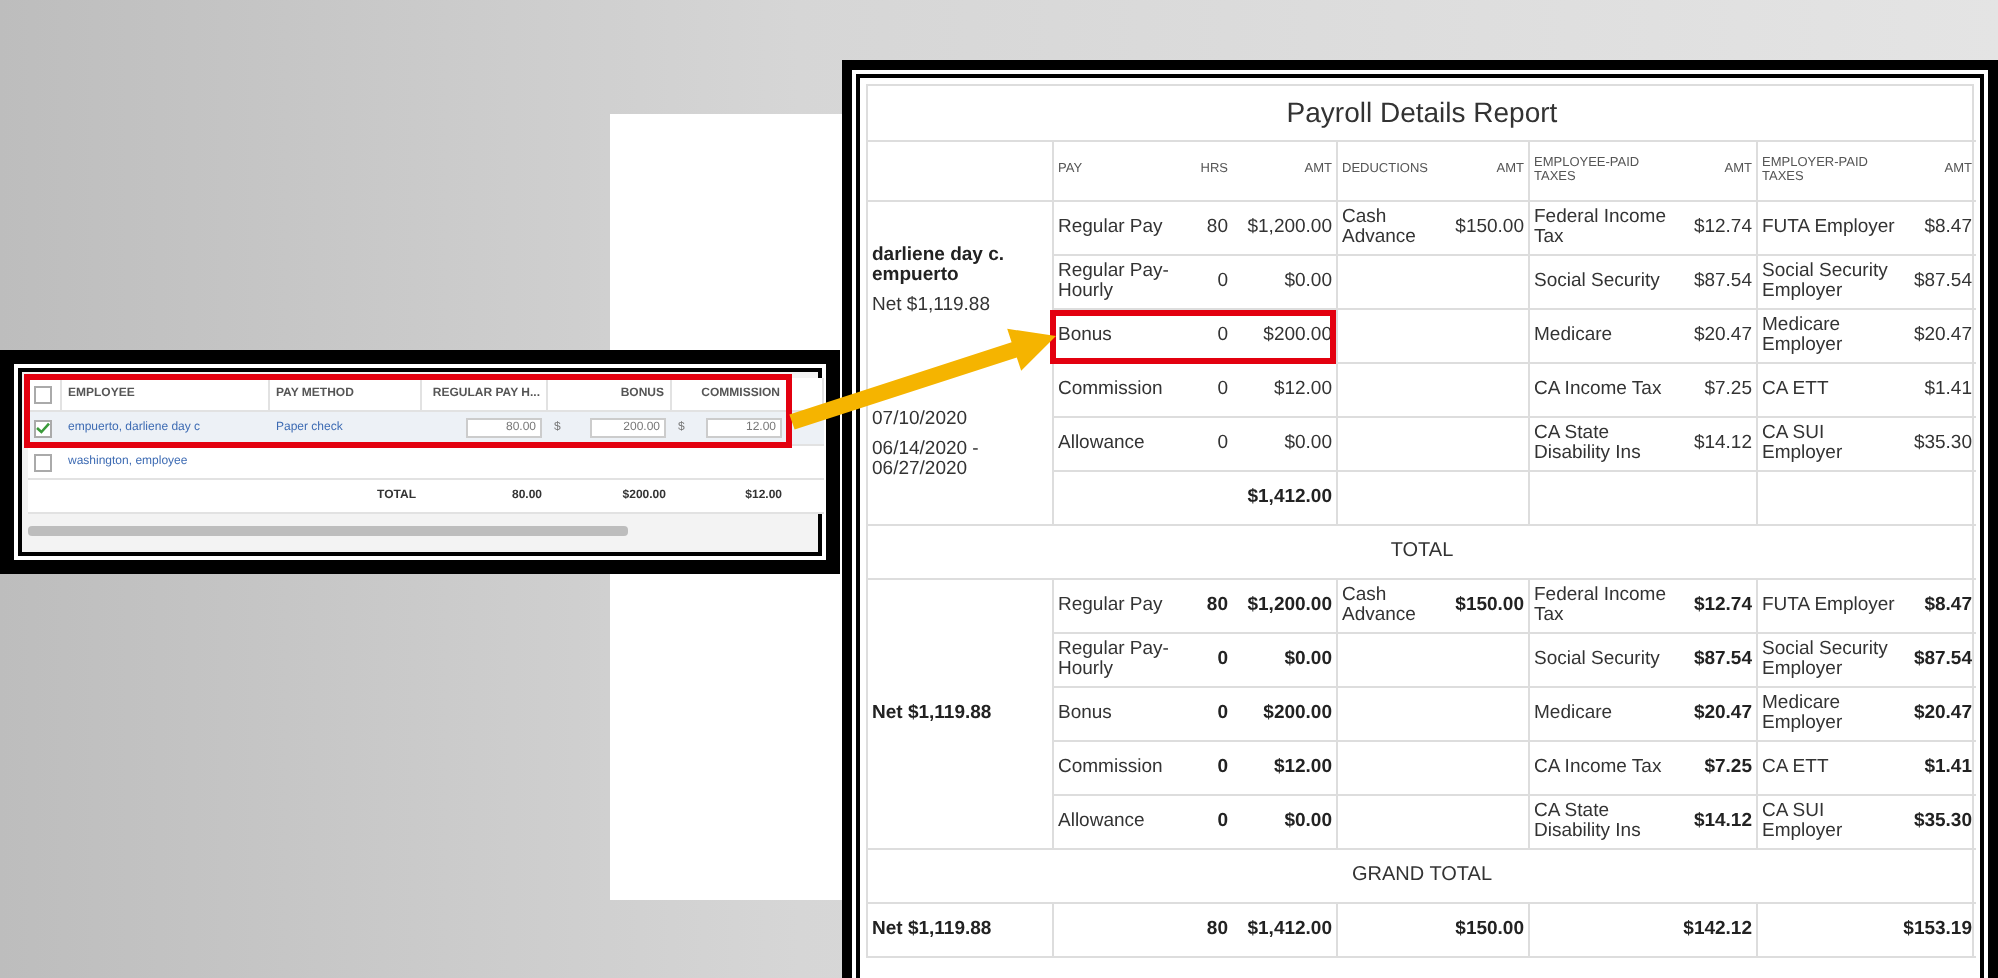 The width and height of the screenshot is (1998, 978). What do you see at coordinates (1120, 715) in the screenshot?
I see `pay-type: Bonus` at bounding box center [1120, 715].